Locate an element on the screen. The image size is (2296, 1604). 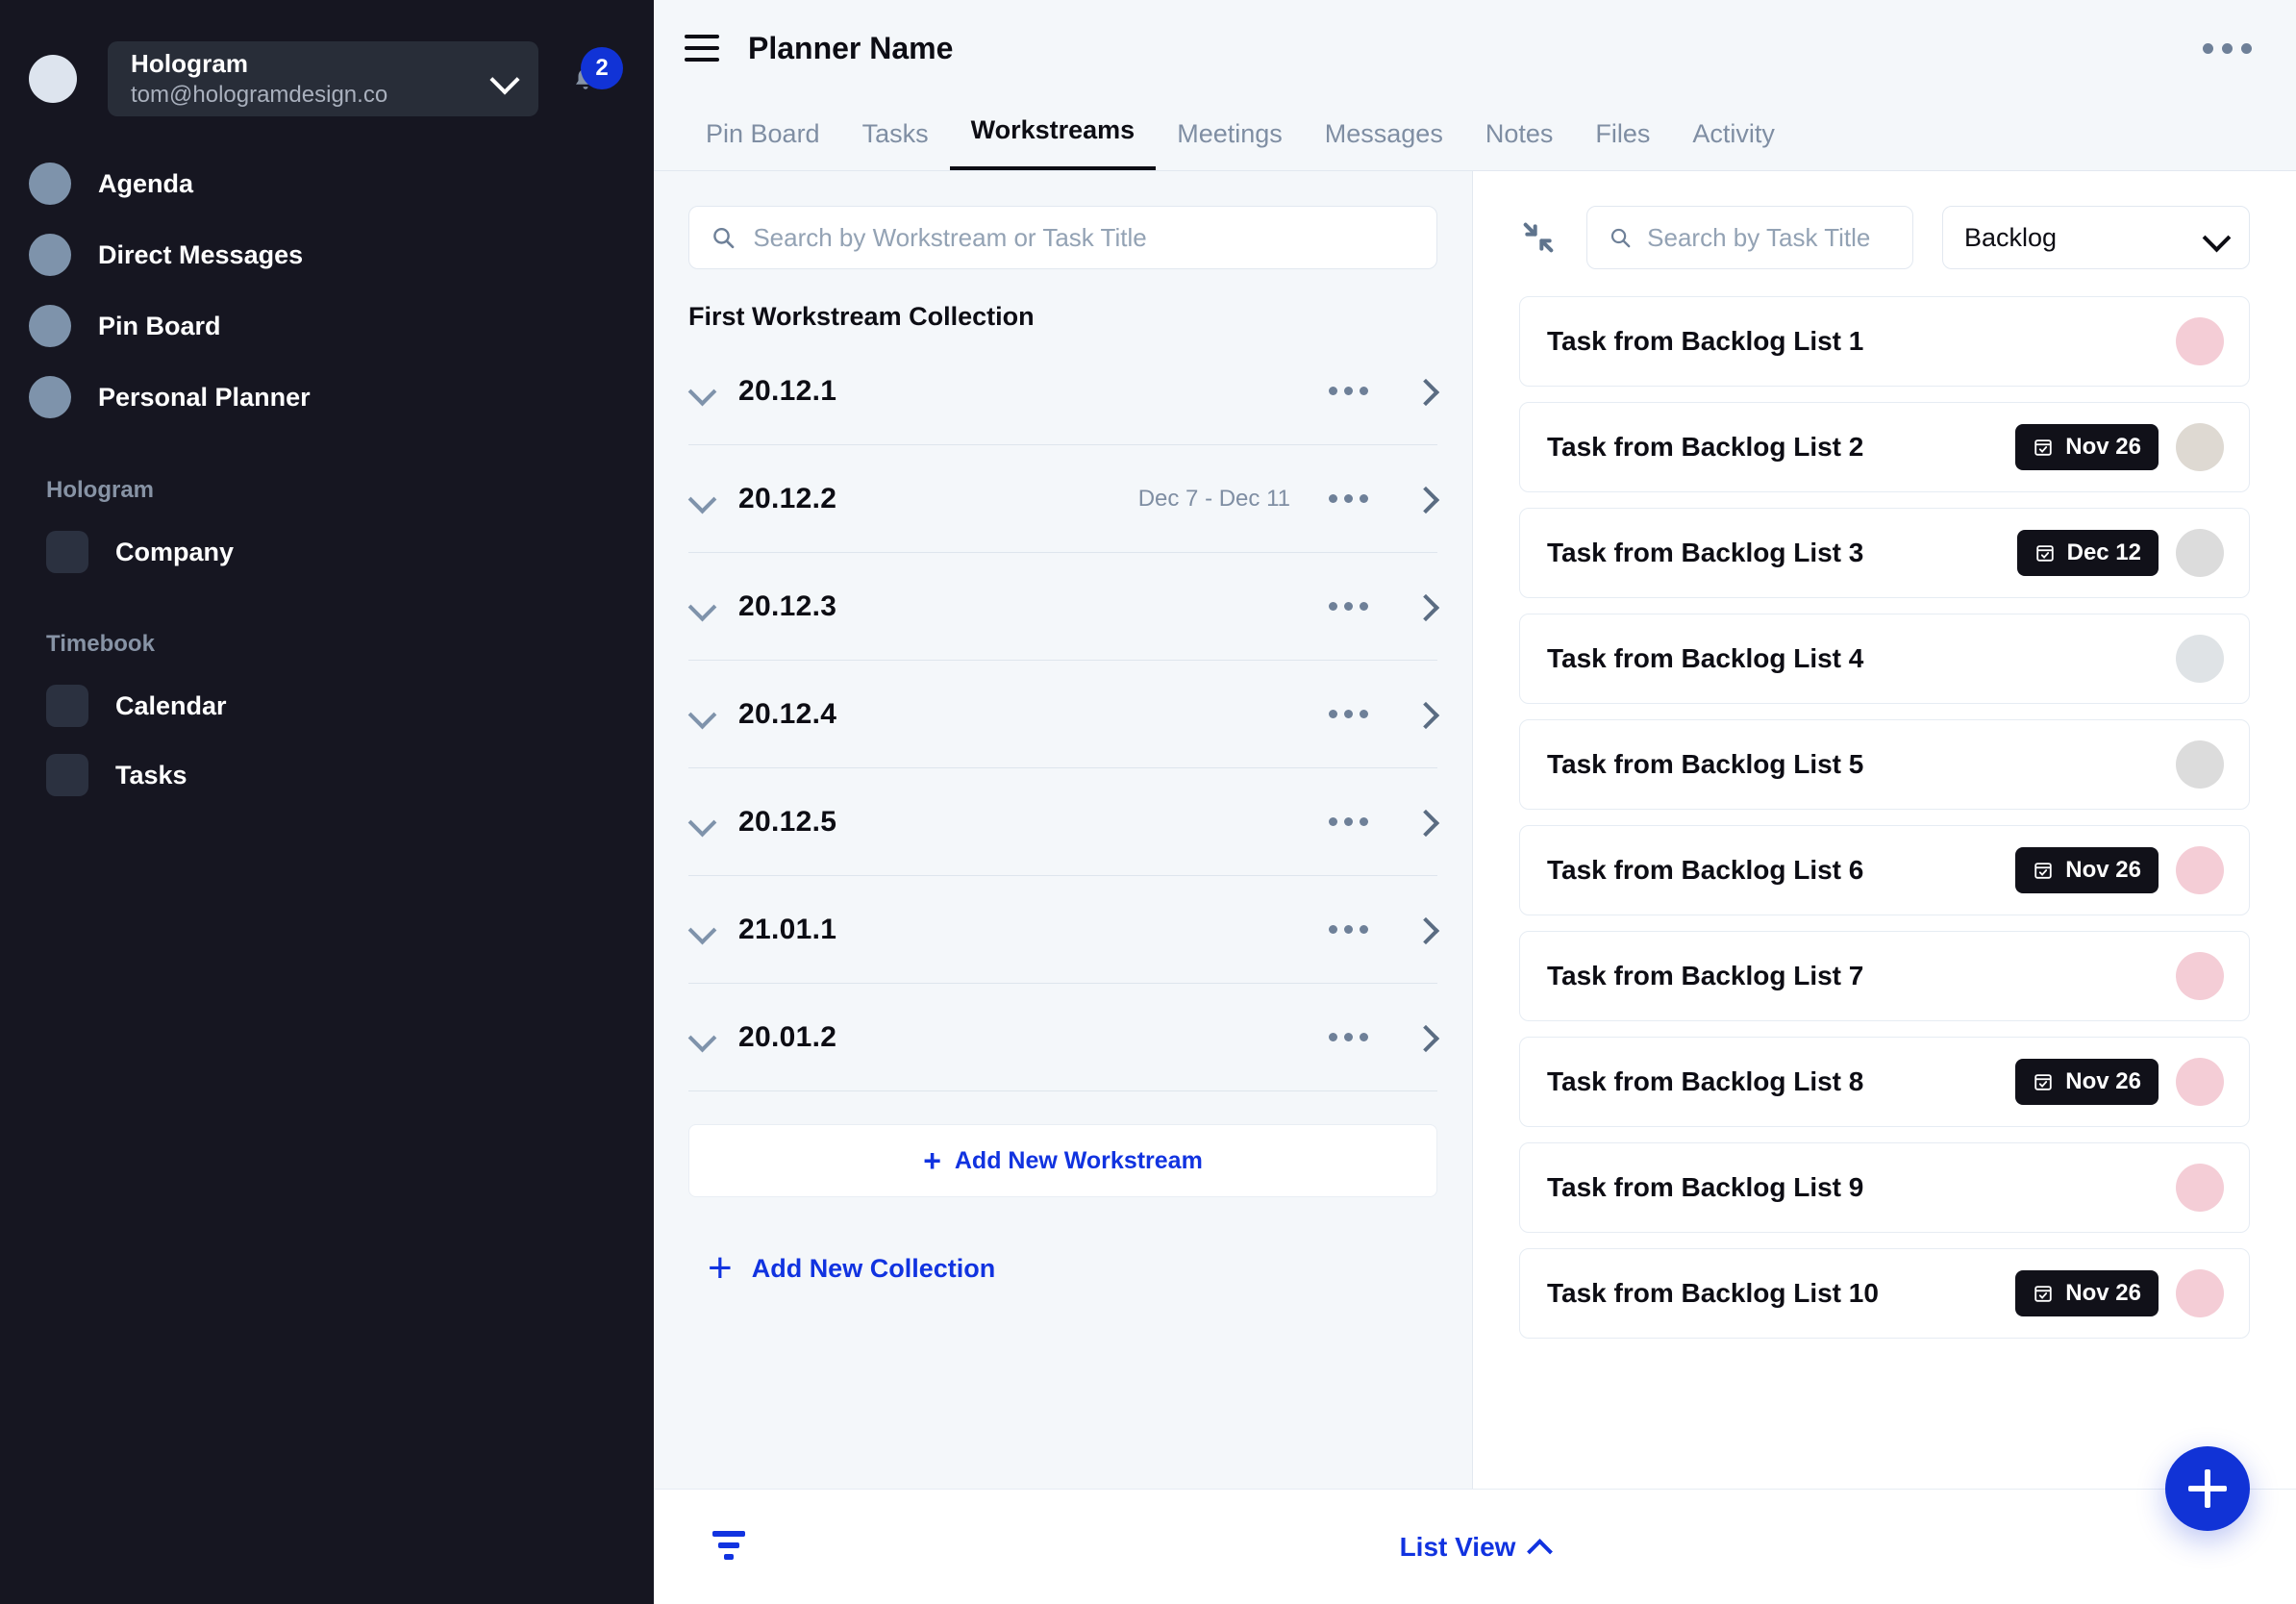
task-search-input is located at coordinates (1769, 237).